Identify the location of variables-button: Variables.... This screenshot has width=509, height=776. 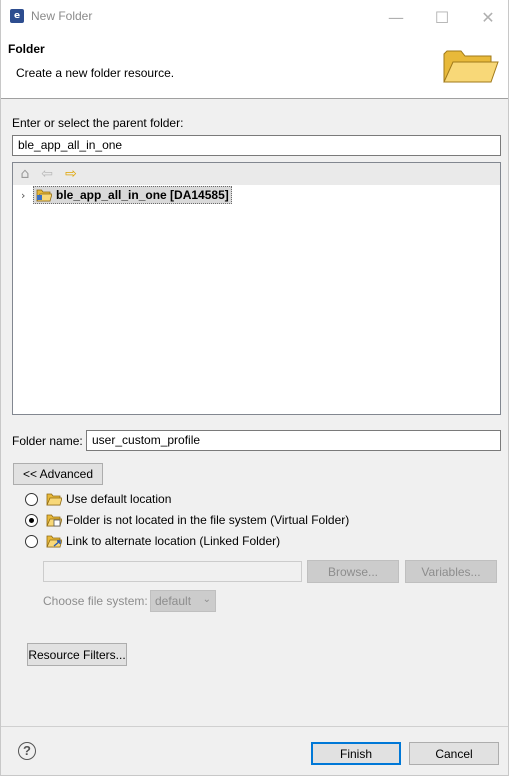
(451, 571).